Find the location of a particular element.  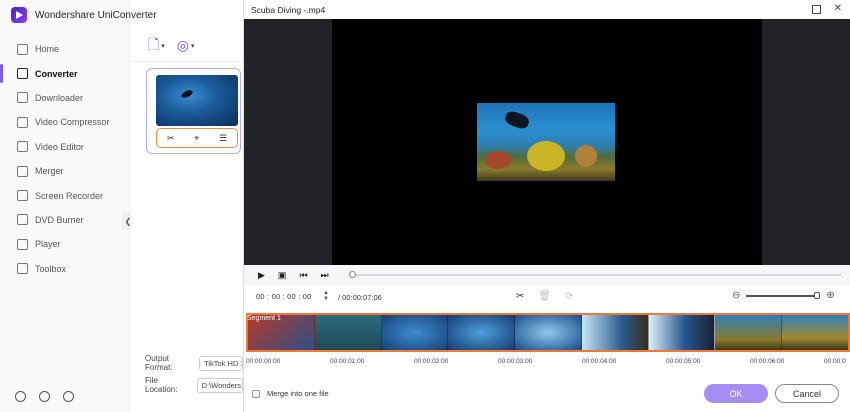

ruler-tick-label: 00:00:02:00 is located at coordinates (431, 361).